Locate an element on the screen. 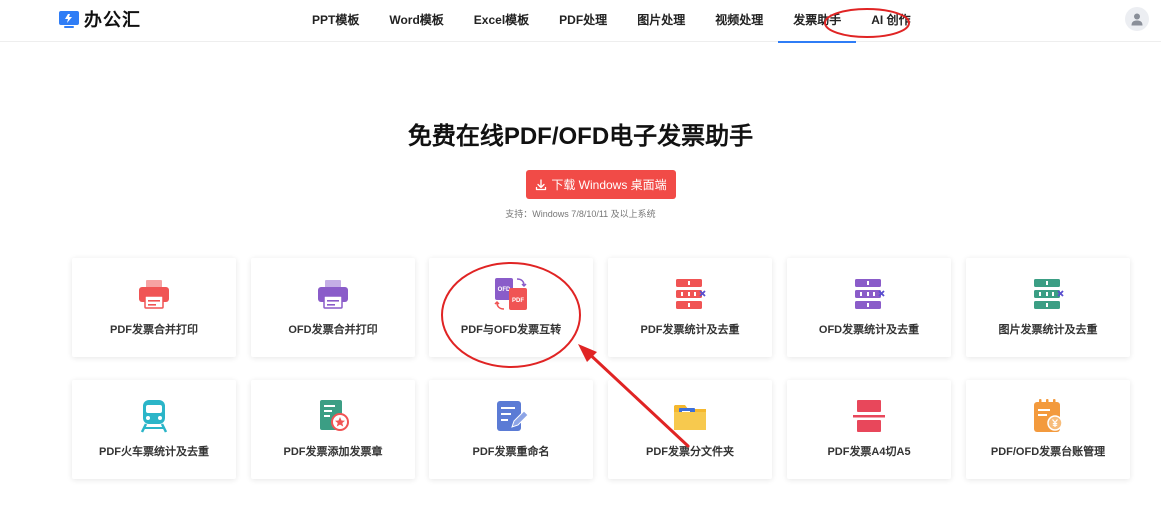  nav-item-word-templates: Word模板 is located at coordinates (416, 21).